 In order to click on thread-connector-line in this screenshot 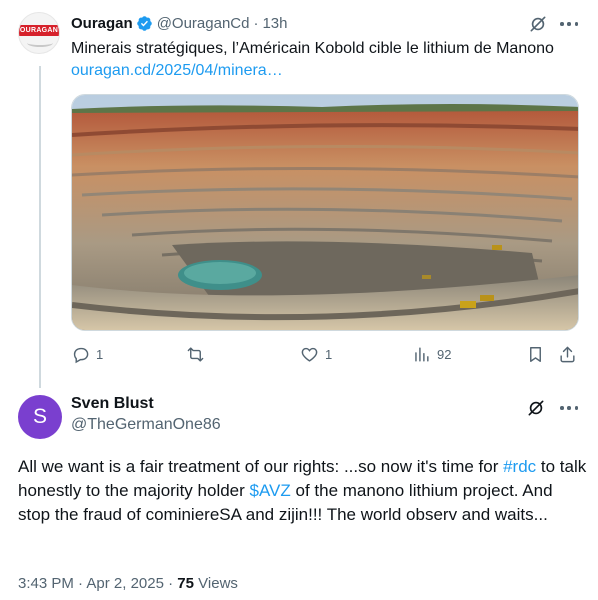, I will do `click(40, 227)`.